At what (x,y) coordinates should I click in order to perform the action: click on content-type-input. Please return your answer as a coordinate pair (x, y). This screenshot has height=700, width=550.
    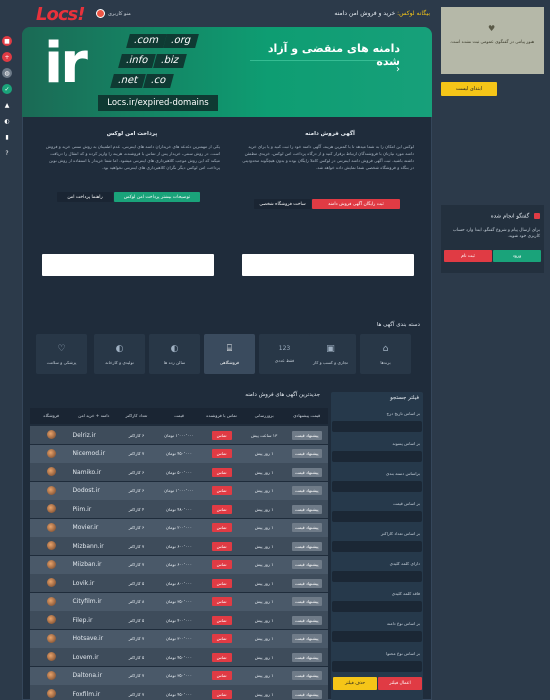
    Looking at the image, I should click on (377, 666).